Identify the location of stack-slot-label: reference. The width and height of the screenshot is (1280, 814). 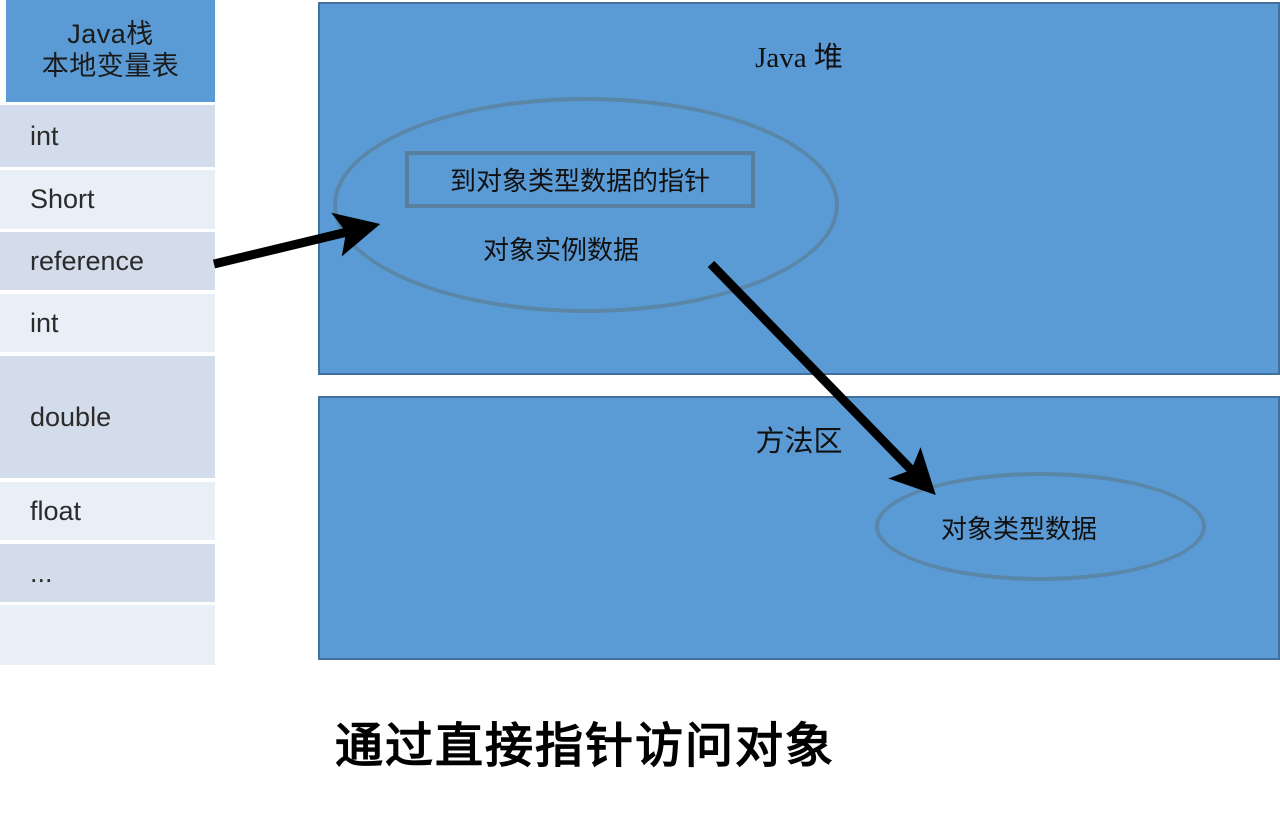
(87, 260).